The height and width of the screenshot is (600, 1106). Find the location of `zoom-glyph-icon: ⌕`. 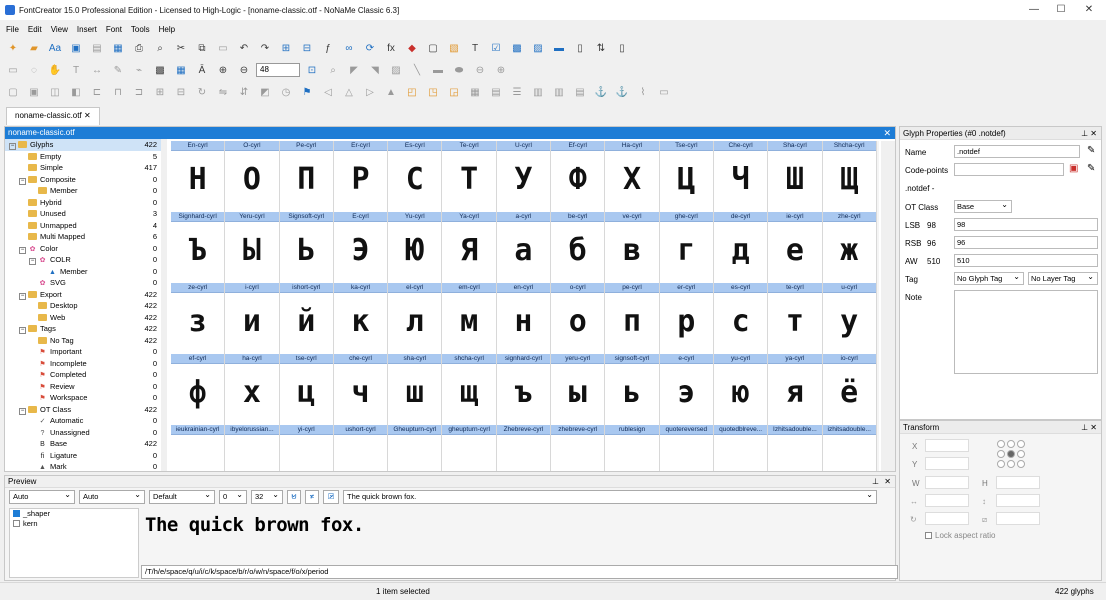

zoom-glyph-icon: ⌕ is located at coordinates (333, 70).